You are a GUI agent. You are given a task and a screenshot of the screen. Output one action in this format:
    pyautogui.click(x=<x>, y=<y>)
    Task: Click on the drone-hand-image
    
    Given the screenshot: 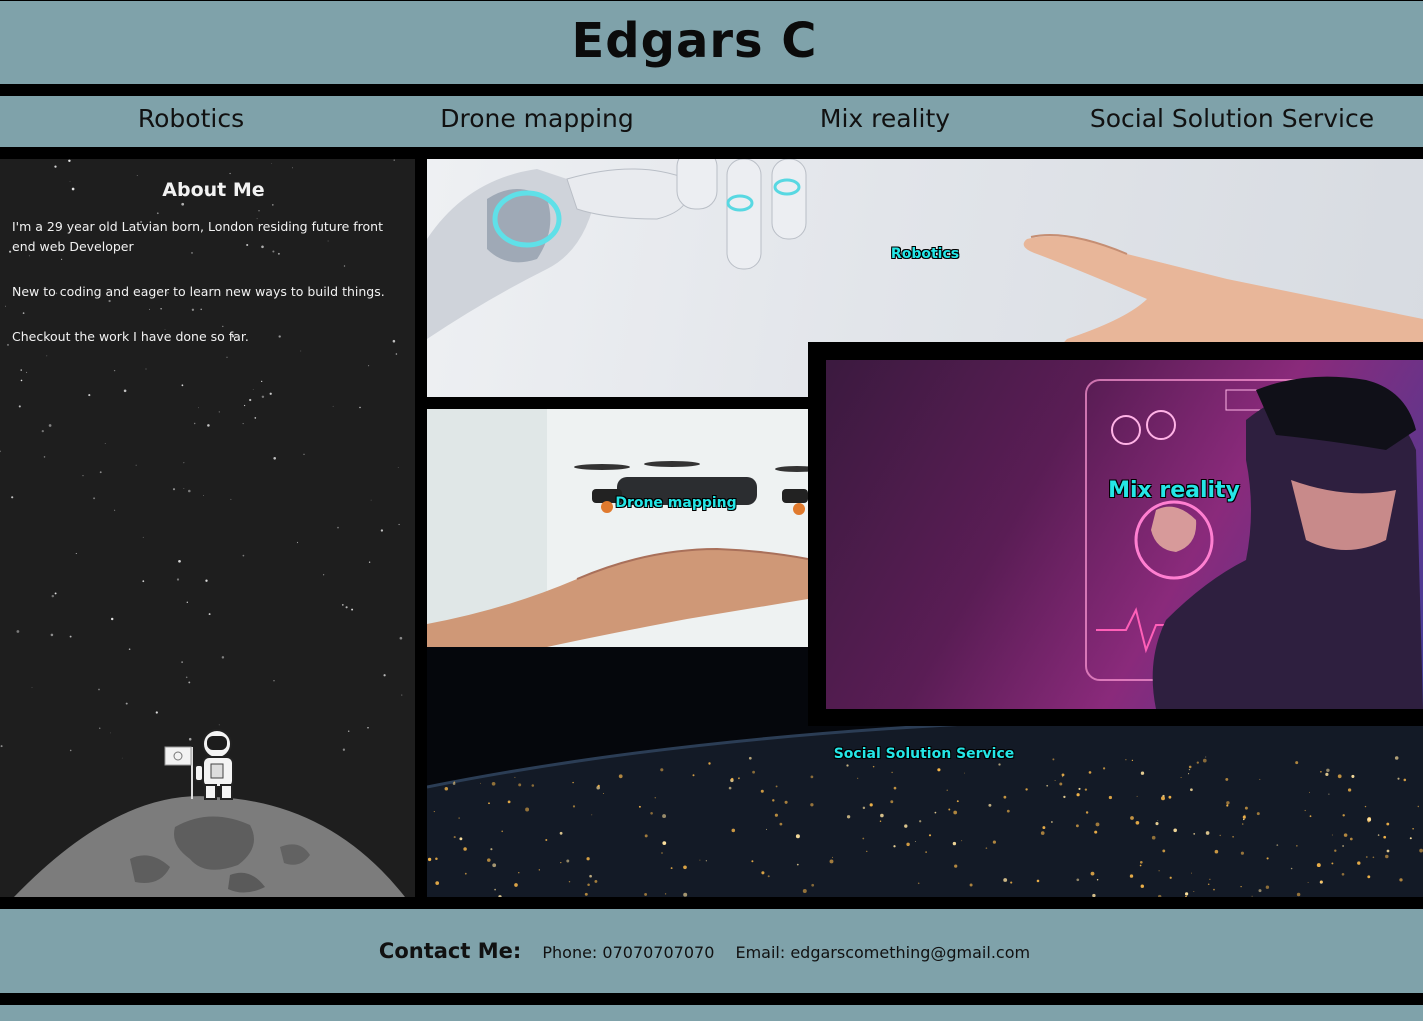 What is the action you would take?
    pyautogui.click(x=617, y=528)
    